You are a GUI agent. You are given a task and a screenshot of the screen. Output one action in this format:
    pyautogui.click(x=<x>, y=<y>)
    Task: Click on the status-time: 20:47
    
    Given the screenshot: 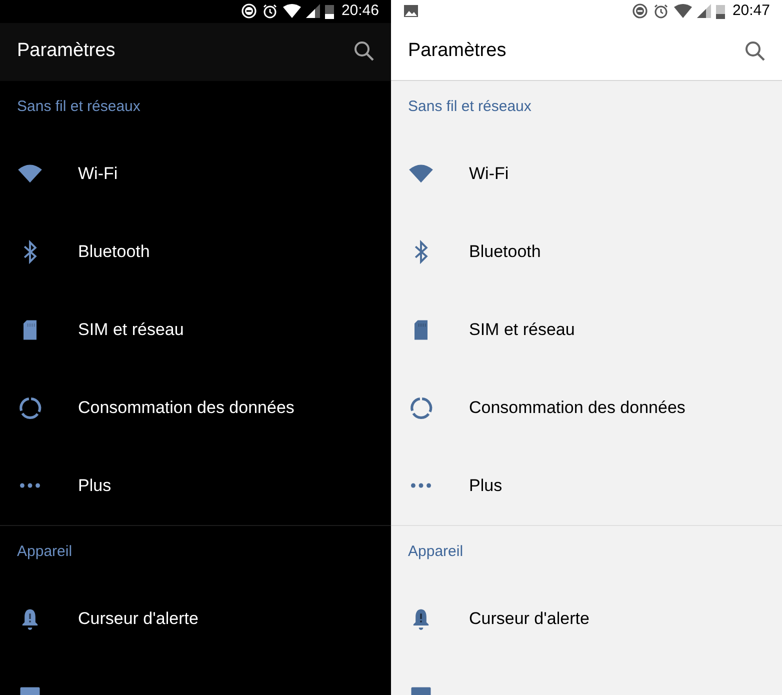 What is the action you would take?
    pyautogui.click(x=751, y=11)
    